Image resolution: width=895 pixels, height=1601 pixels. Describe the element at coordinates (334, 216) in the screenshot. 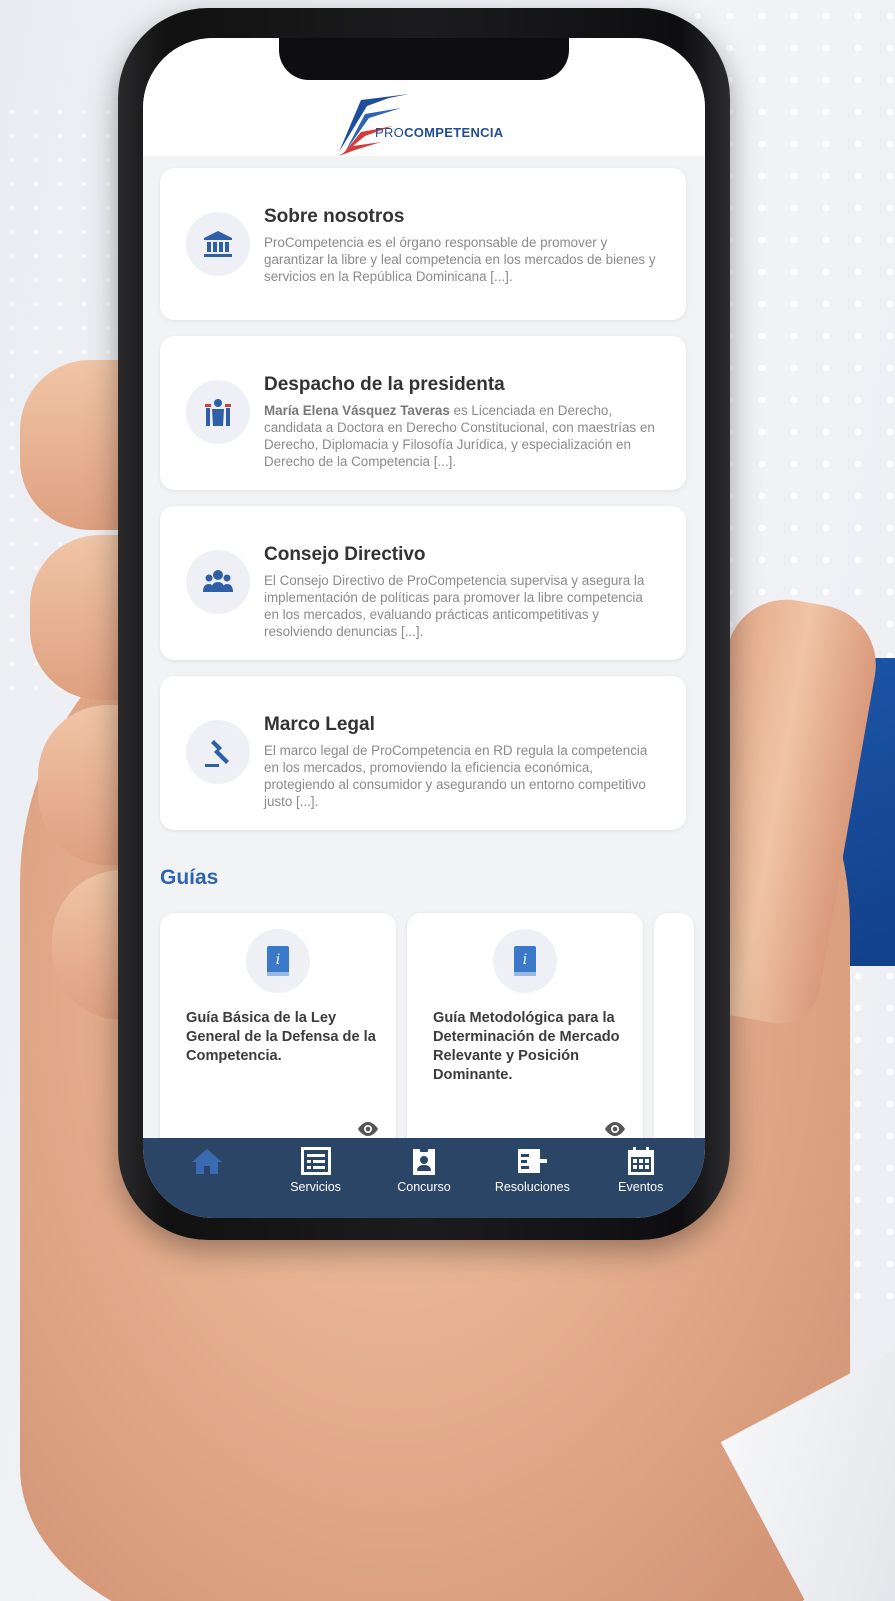

I see `card-title: Sobre nosotros` at that location.